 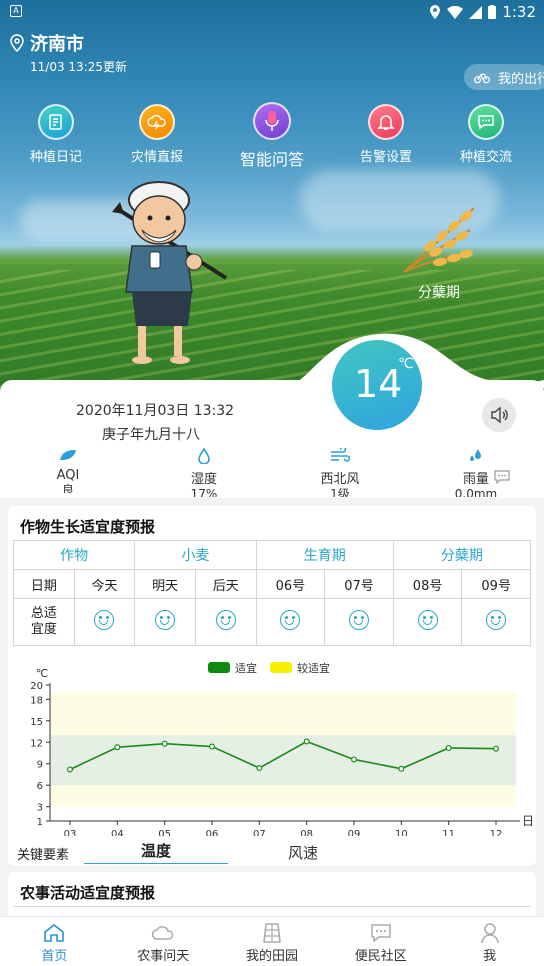 What do you see at coordinates (439, 240) in the screenshot?
I see `wheat-icon` at bounding box center [439, 240].